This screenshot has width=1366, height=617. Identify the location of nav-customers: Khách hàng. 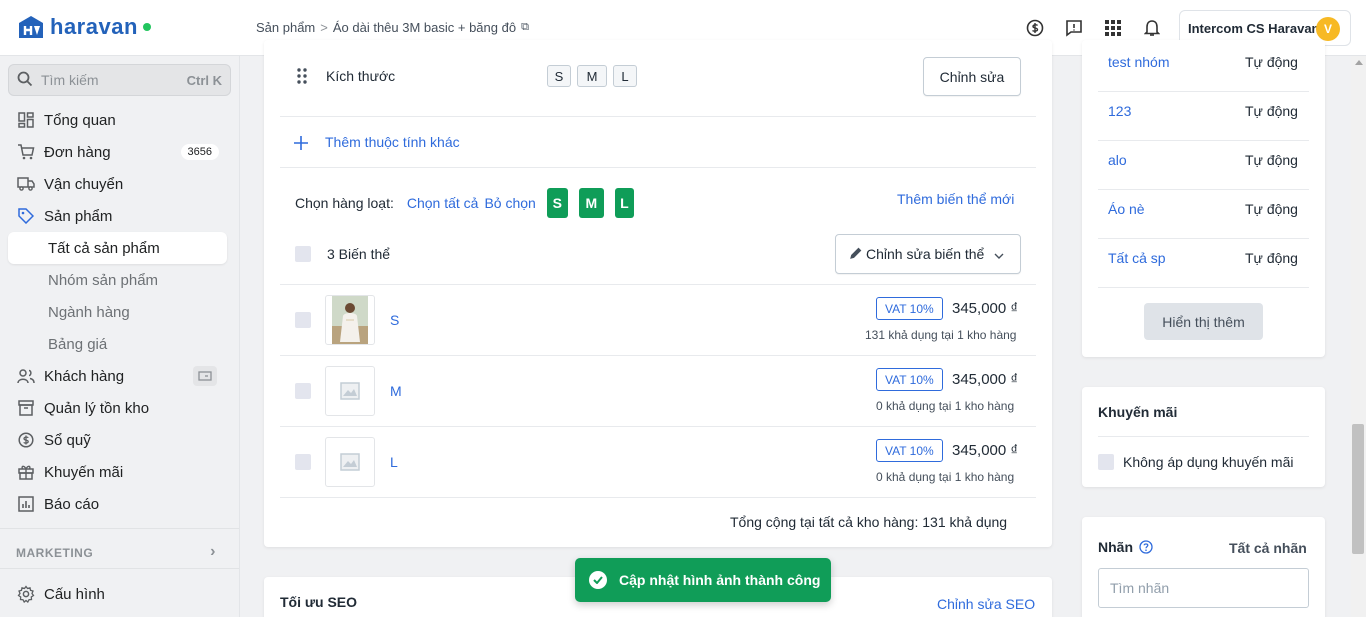
(117, 376).